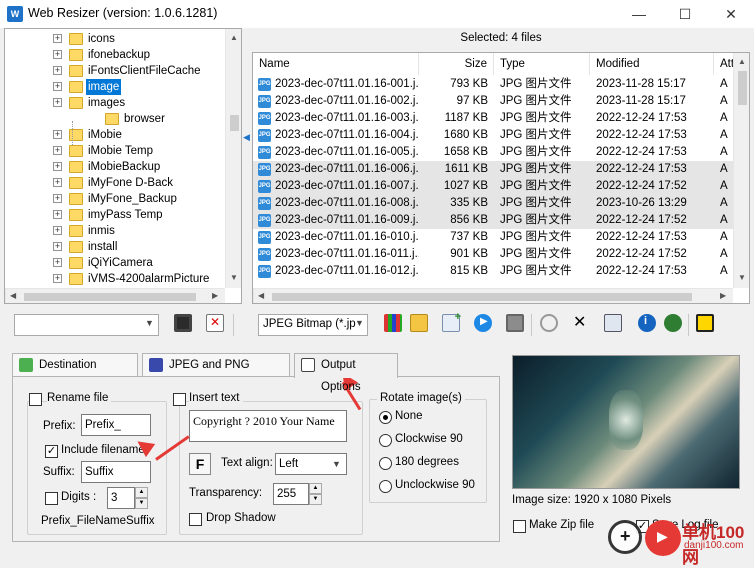 The image size is (754, 568). What do you see at coordinates (141, 492) in the screenshot?
I see `digits-up-icon: ▲` at bounding box center [141, 492].